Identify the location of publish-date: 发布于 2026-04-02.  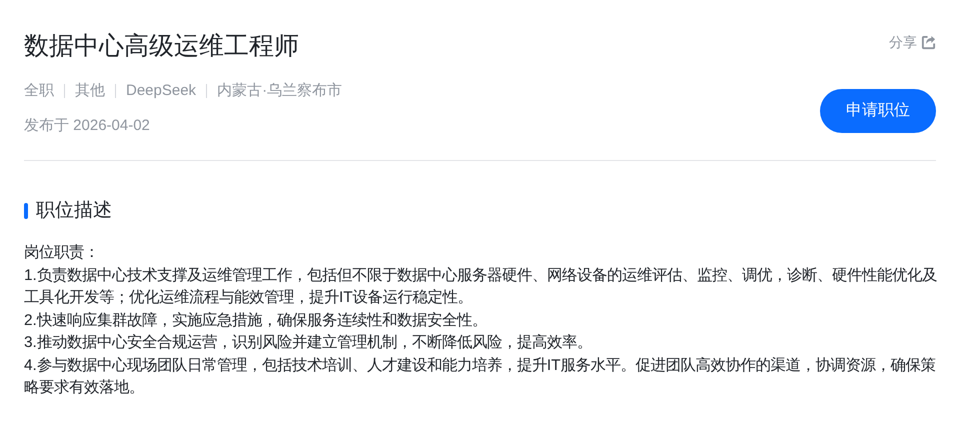
(87, 126).